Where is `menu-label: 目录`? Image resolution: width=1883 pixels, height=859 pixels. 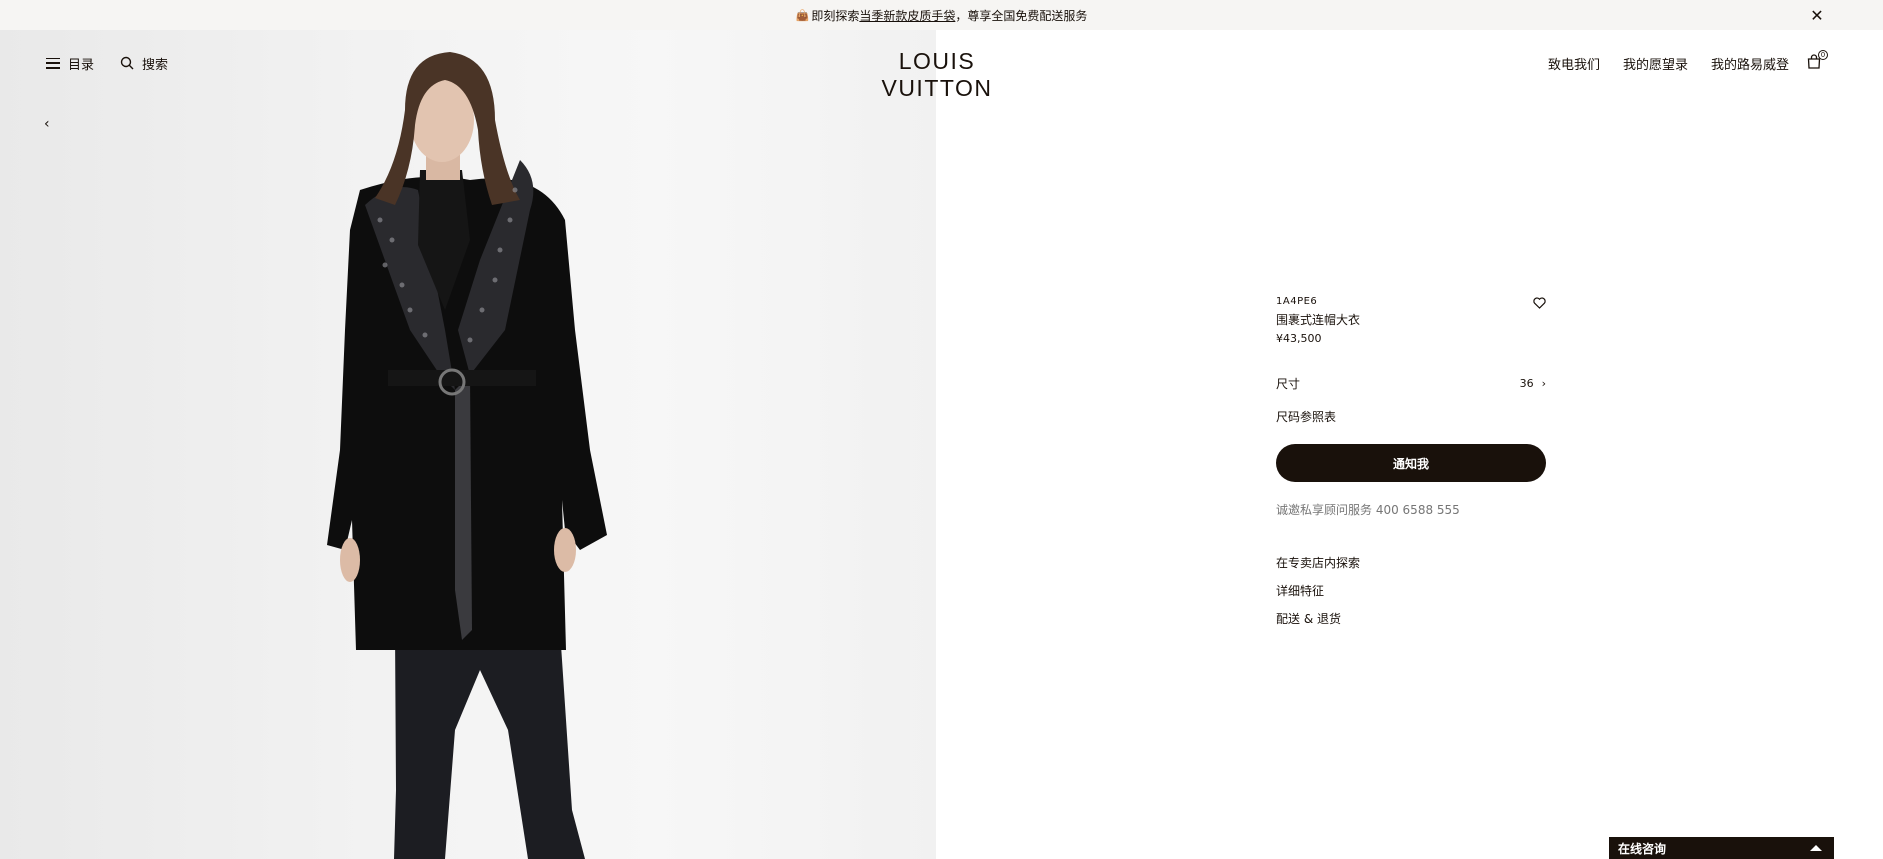 menu-label: 目录 is located at coordinates (81, 65).